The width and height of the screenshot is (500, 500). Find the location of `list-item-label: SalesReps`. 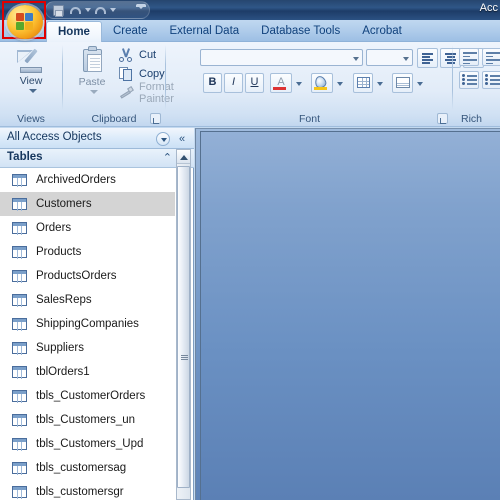

list-item-label: SalesReps is located at coordinates (64, 300).